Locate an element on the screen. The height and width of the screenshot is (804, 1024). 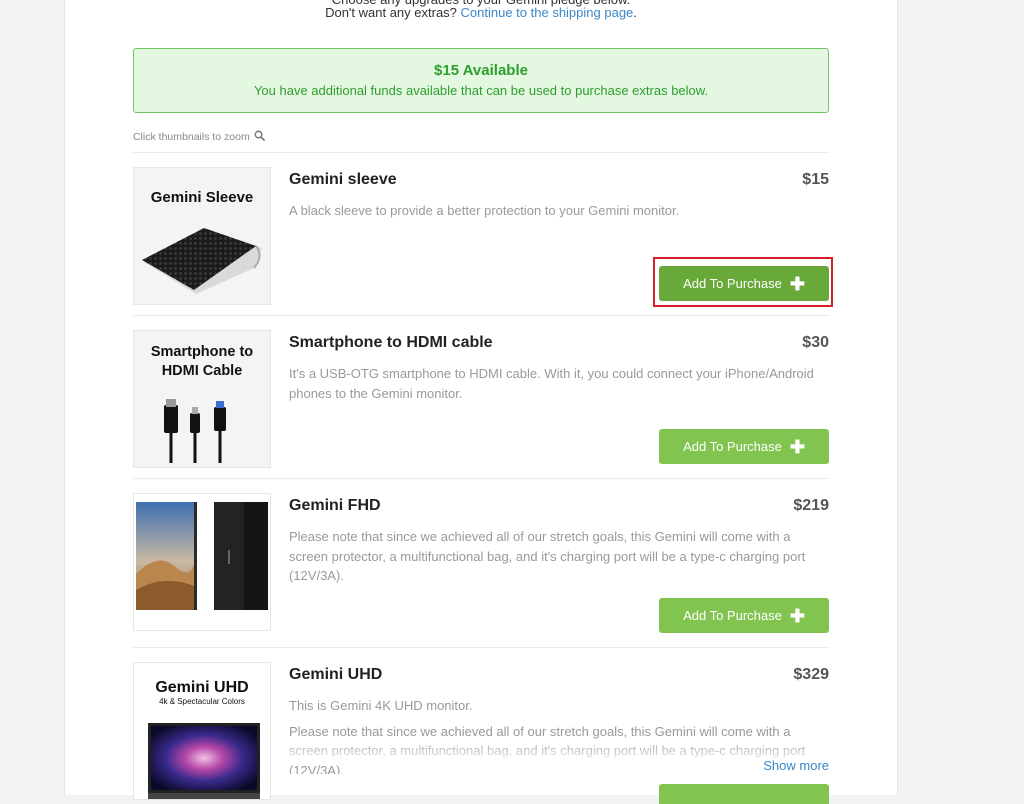
uhd-monitor-image is located at coordinates (204, 761).